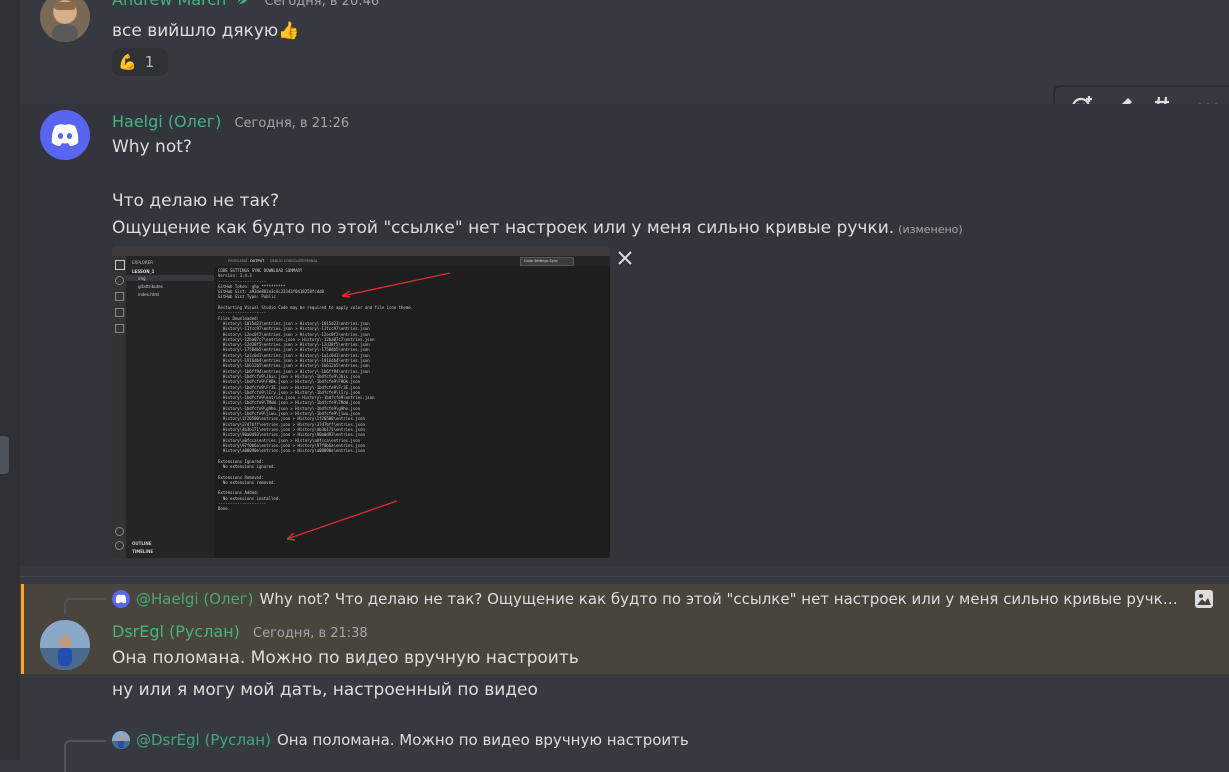 The height and width of the screenshot is (772, 1229). Describe the element at coordinates (152, 147) in the screenshot. I see `message-line: Why not?` at that location.